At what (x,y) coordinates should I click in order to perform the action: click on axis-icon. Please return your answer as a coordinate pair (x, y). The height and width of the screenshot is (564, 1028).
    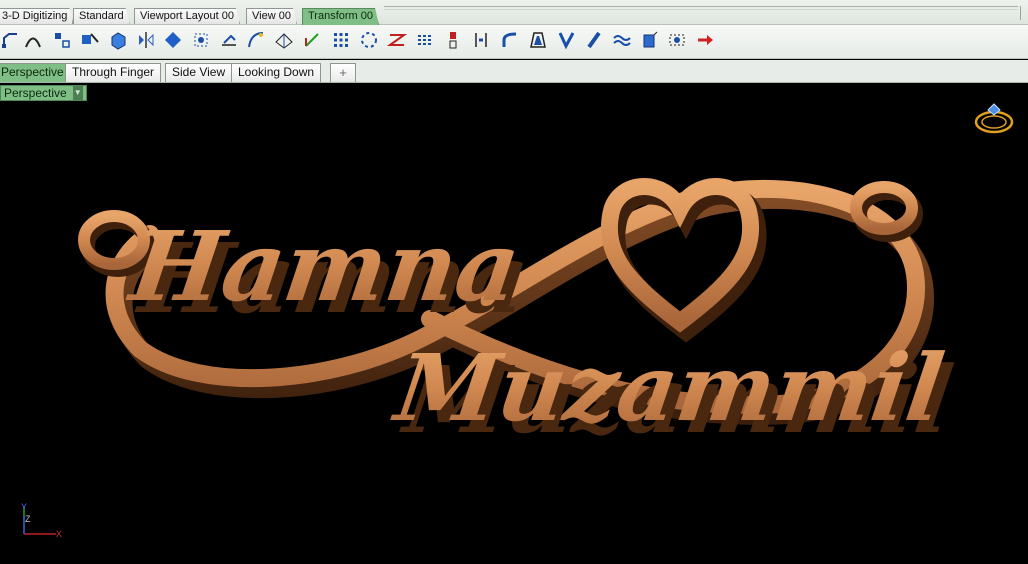
    Looking at the image, I should click on (312, 40).